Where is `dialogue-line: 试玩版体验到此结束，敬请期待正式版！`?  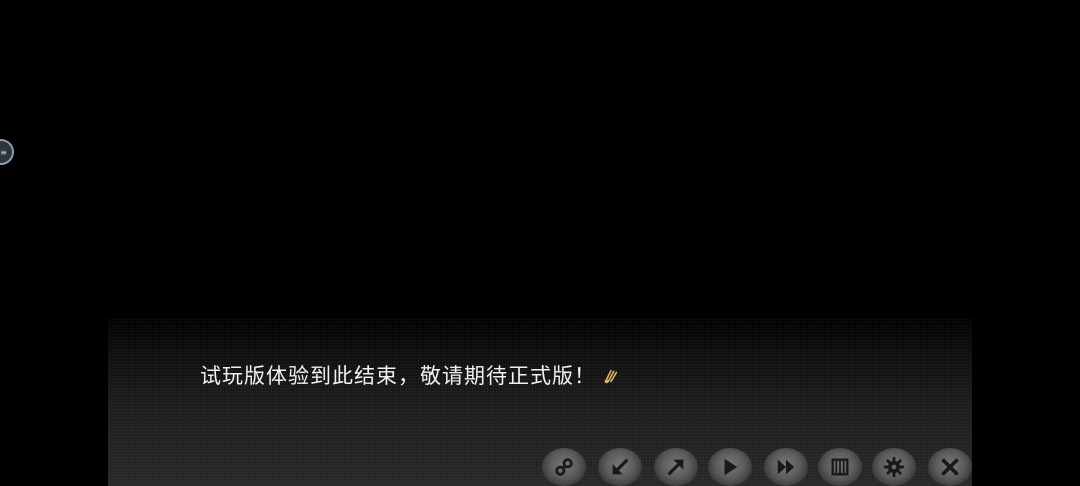 dialogue-line: 试玩版体验到此结束，敬请期待正式版！ is located at coordinates (410, 375).